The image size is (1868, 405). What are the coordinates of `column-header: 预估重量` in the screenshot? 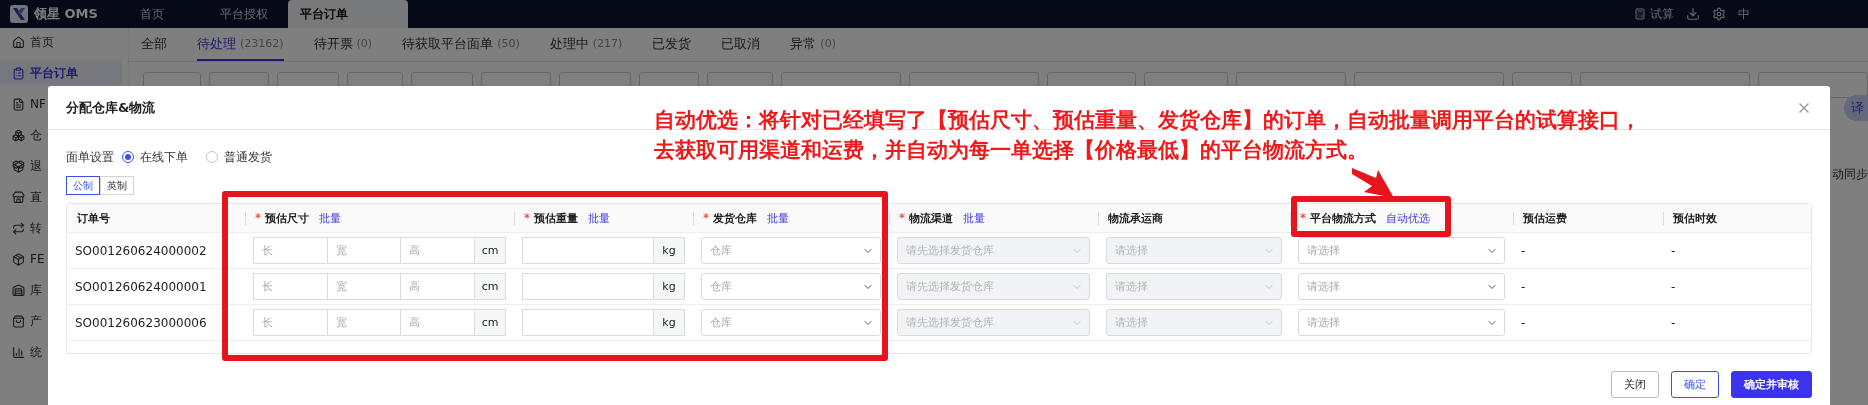 It's located at (556, 218).